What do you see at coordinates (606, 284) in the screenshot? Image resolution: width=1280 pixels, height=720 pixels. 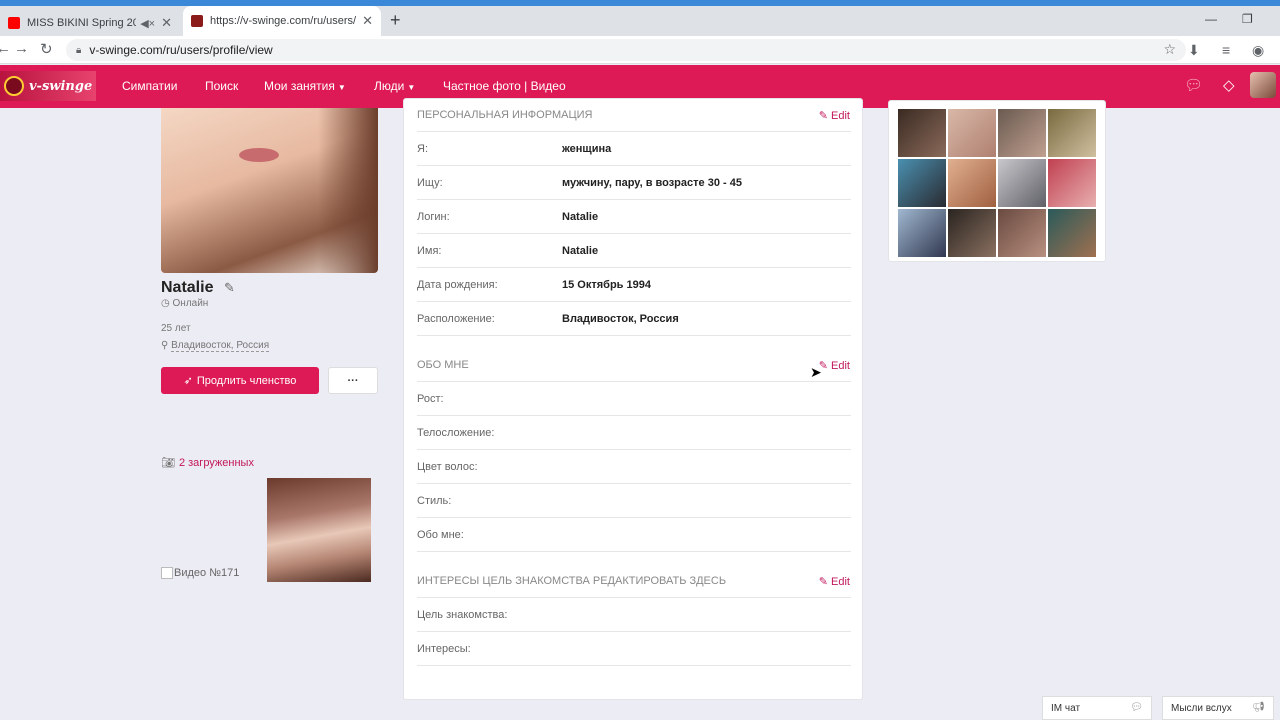 I see `row-value: 15 Октябрь 1994` at bounding box center [606, 284].